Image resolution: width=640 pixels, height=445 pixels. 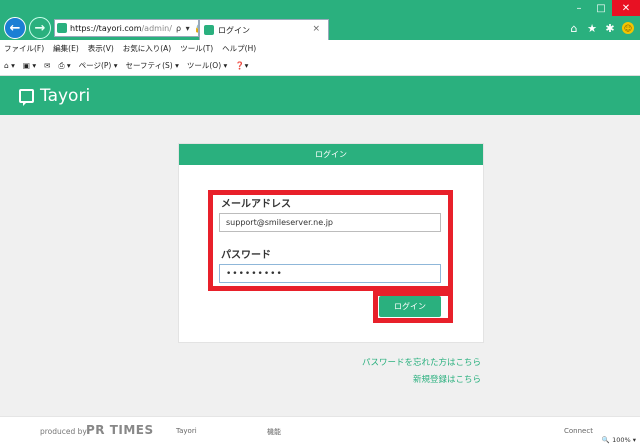 I want to click on address-tools: ρ ▾ 🔒 C, so click(x=187, y=28).